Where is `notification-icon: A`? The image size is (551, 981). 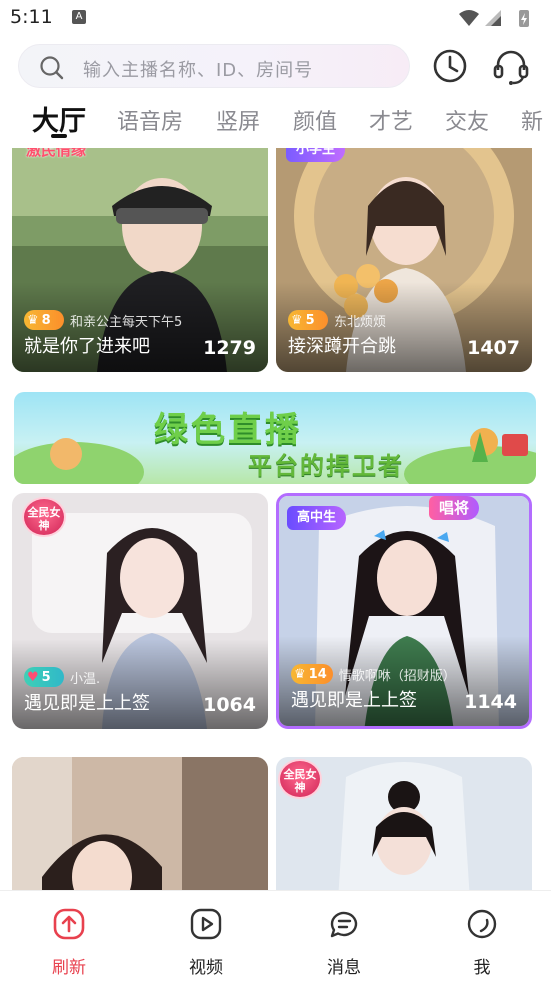 notification-icon: A is located at coordinates (79, 17).